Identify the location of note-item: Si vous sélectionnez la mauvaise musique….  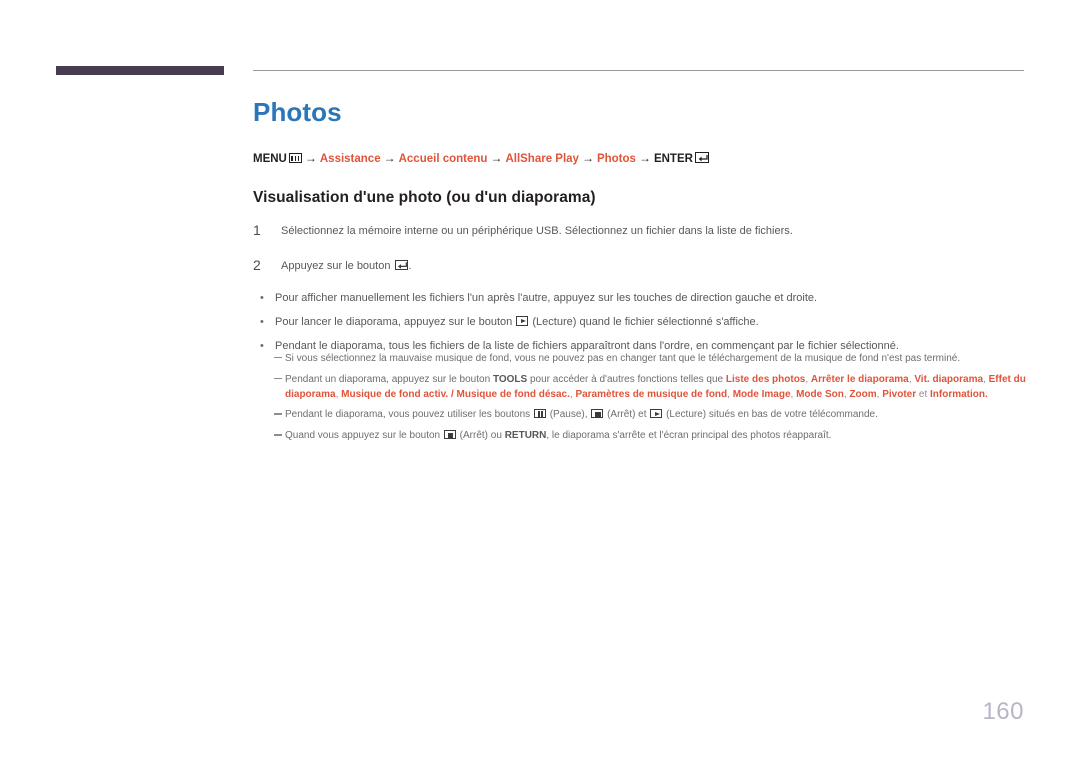
(654, 359).